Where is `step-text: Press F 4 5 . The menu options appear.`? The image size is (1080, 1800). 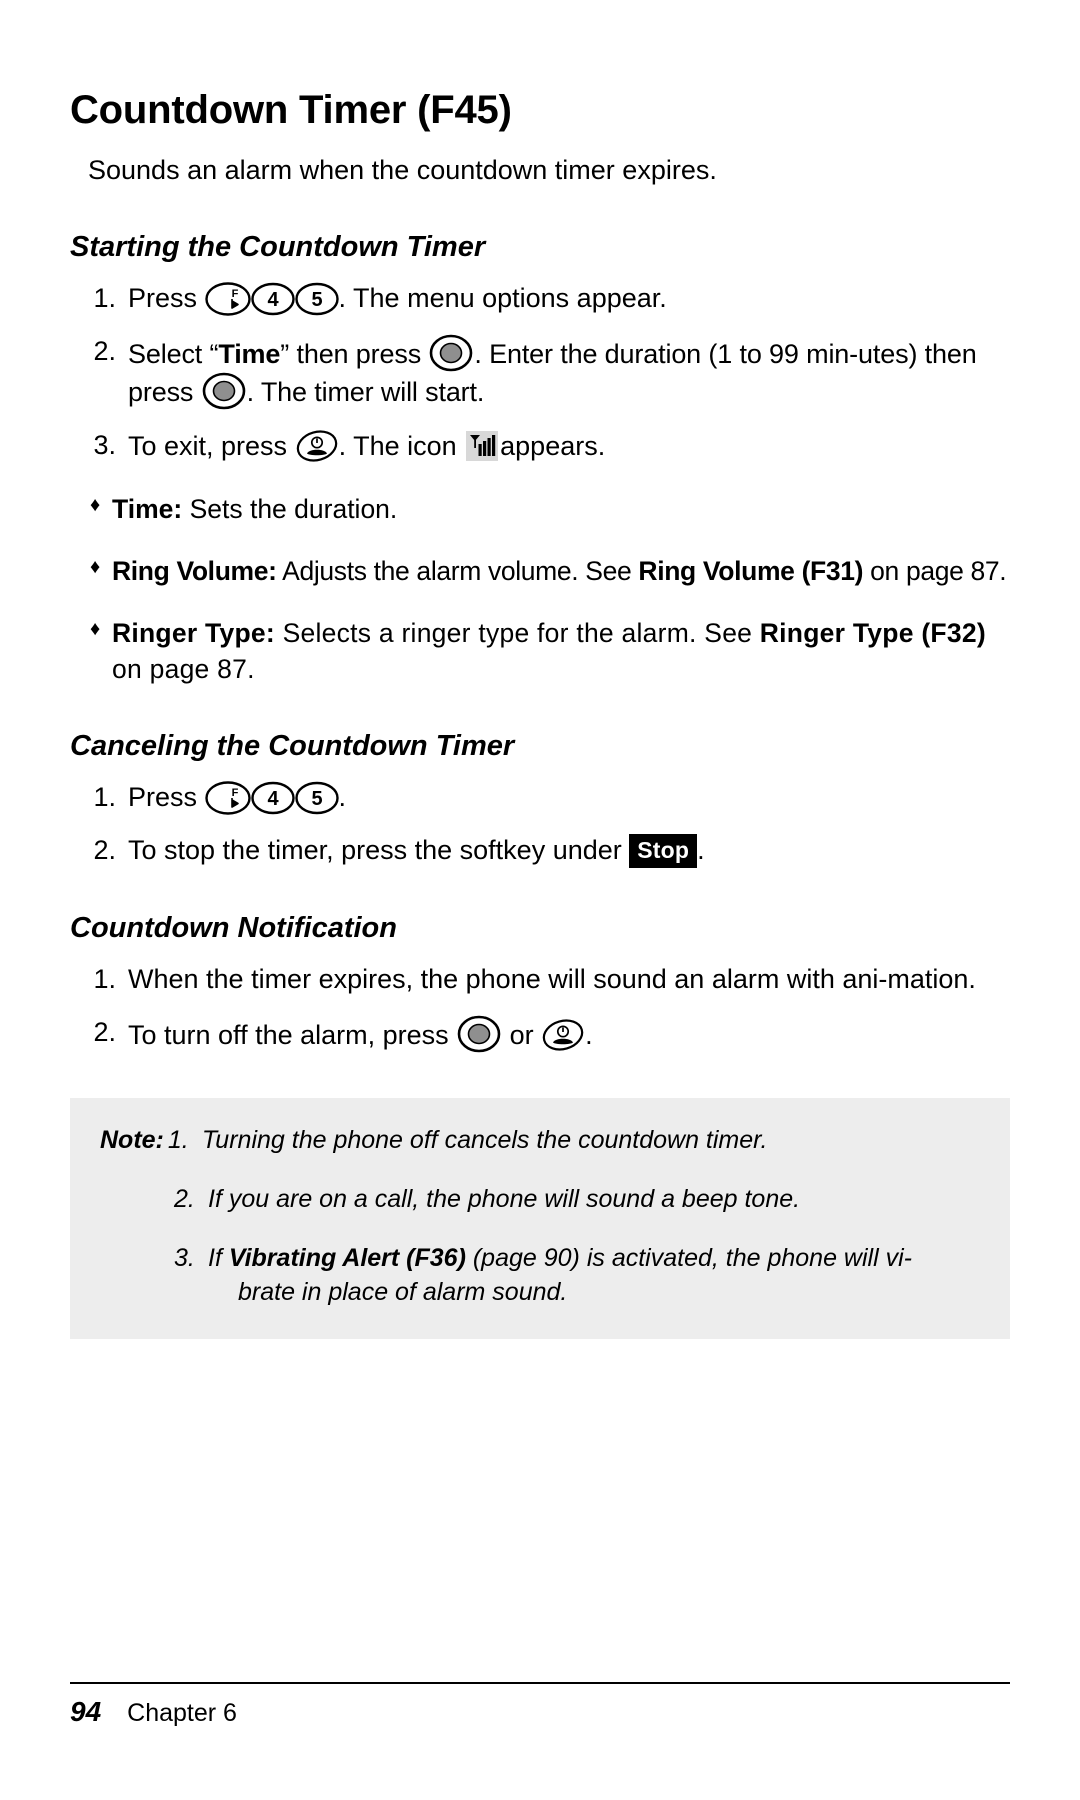
step-text: Press F 4 5 . The menu options appear. is located at coordinates (569, 299).